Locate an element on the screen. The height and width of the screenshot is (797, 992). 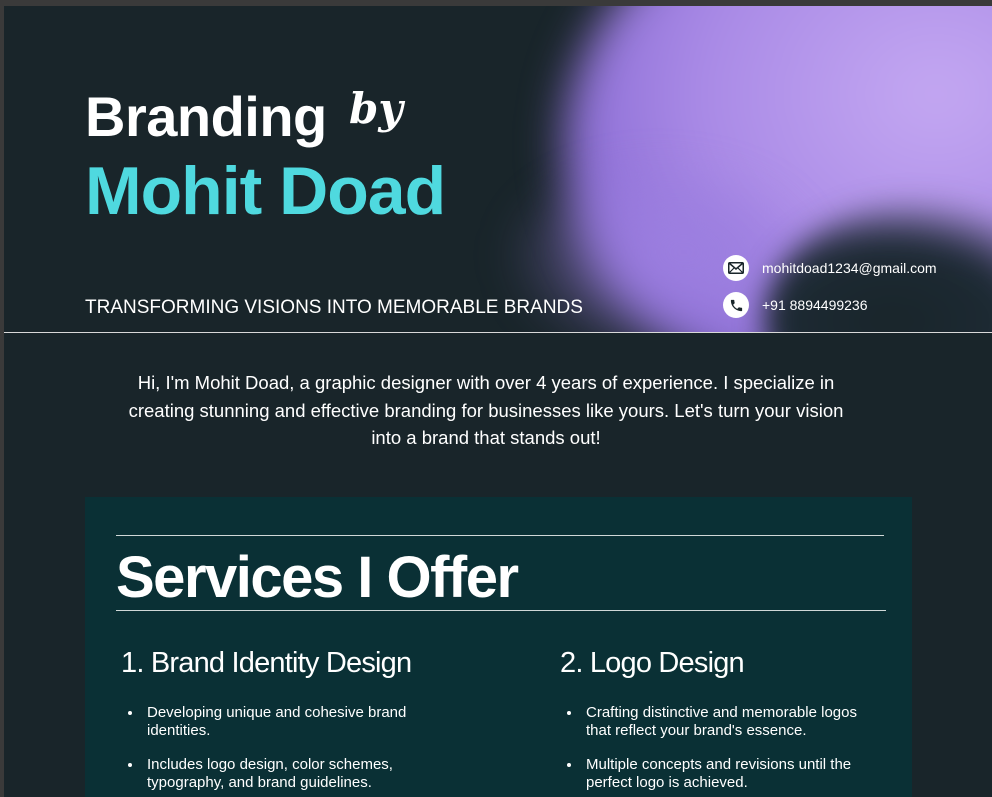
services-rule-bottom is located at coordinates (501, 610).